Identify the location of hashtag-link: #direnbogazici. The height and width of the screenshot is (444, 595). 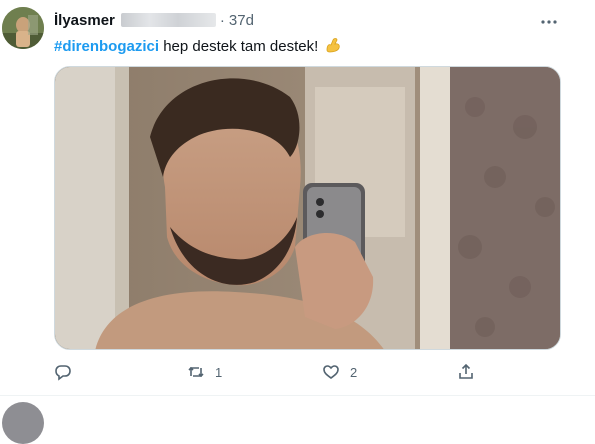
(106, 46).